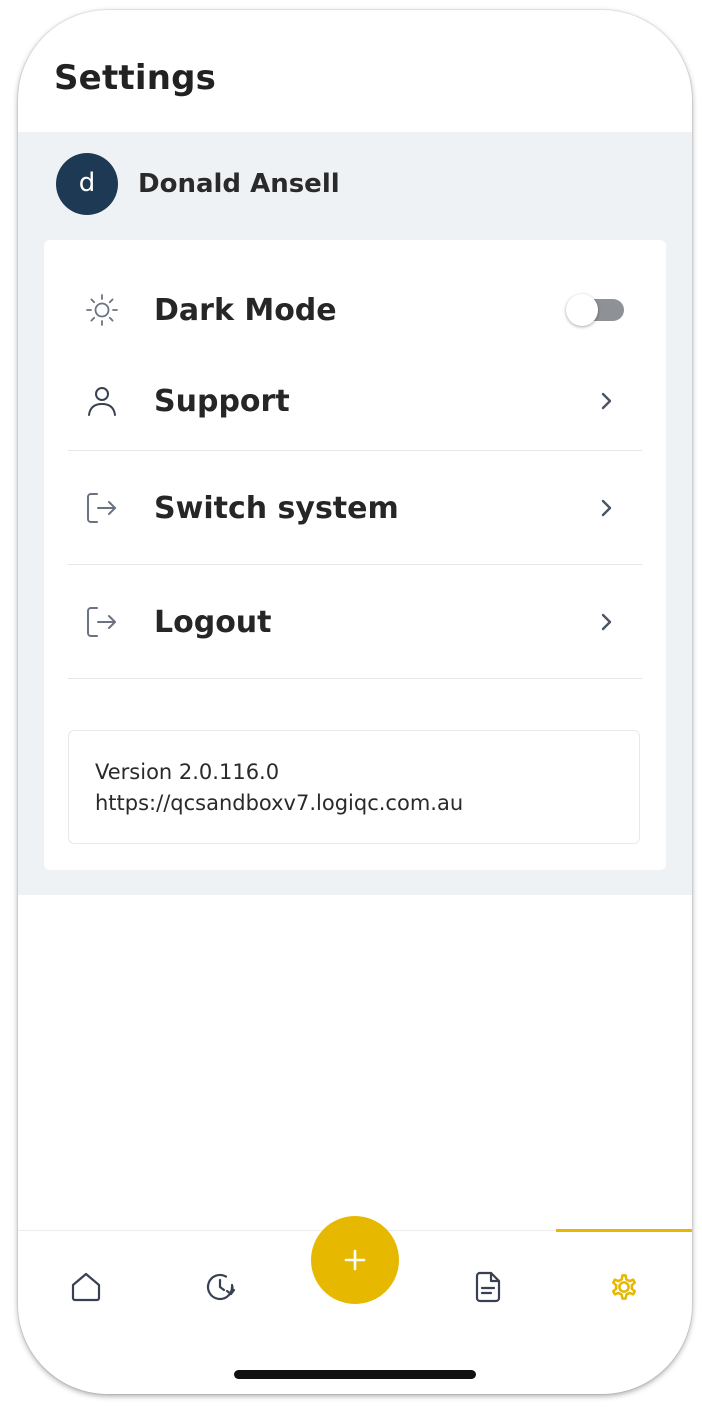  I want to click on sun-icon, so click(102, 310).